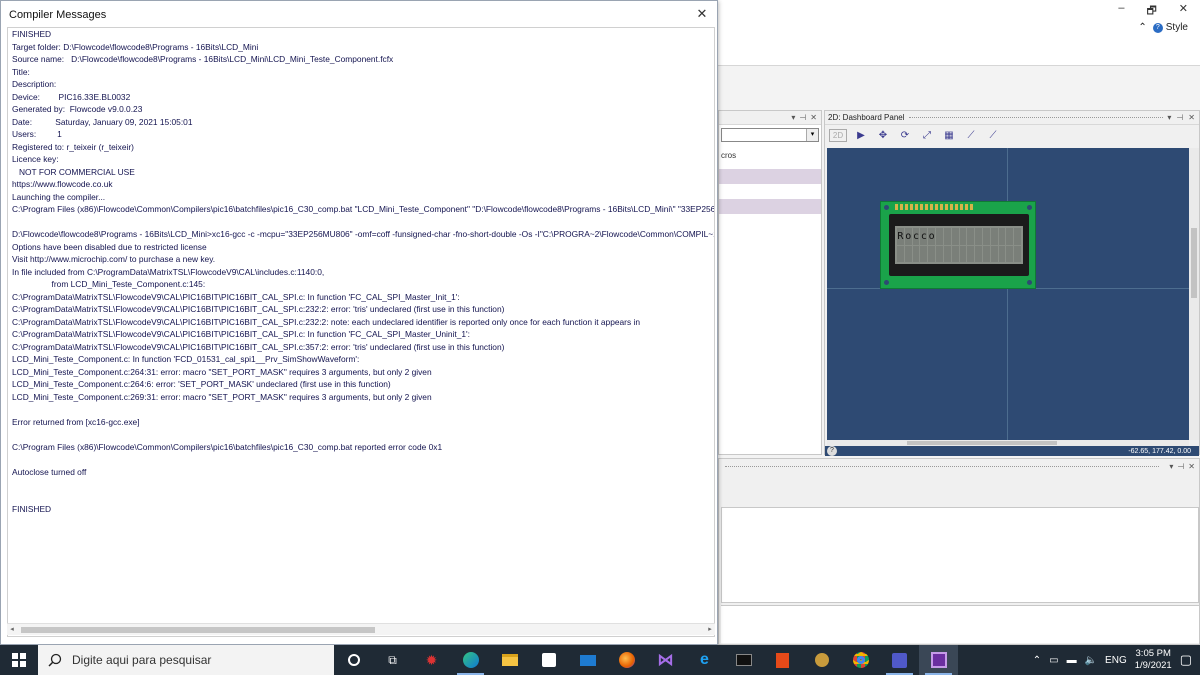  Describe the element at coordinates (860, 660) in the screenshot. I see `chrome-icon` at that location.